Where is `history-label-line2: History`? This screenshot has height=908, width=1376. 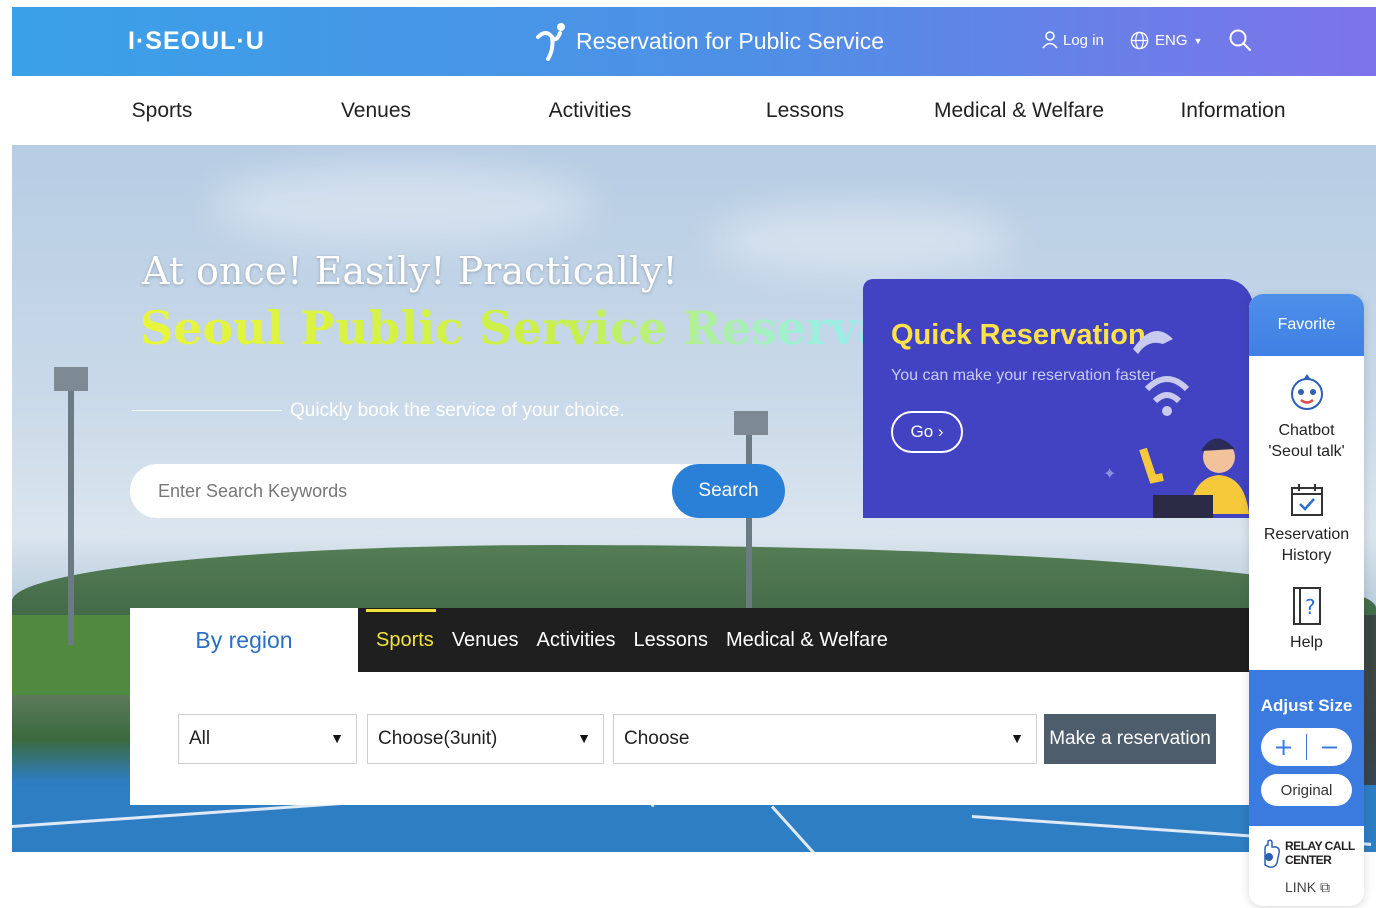 history-label-line2: History is located at coordinates (1306, 555).